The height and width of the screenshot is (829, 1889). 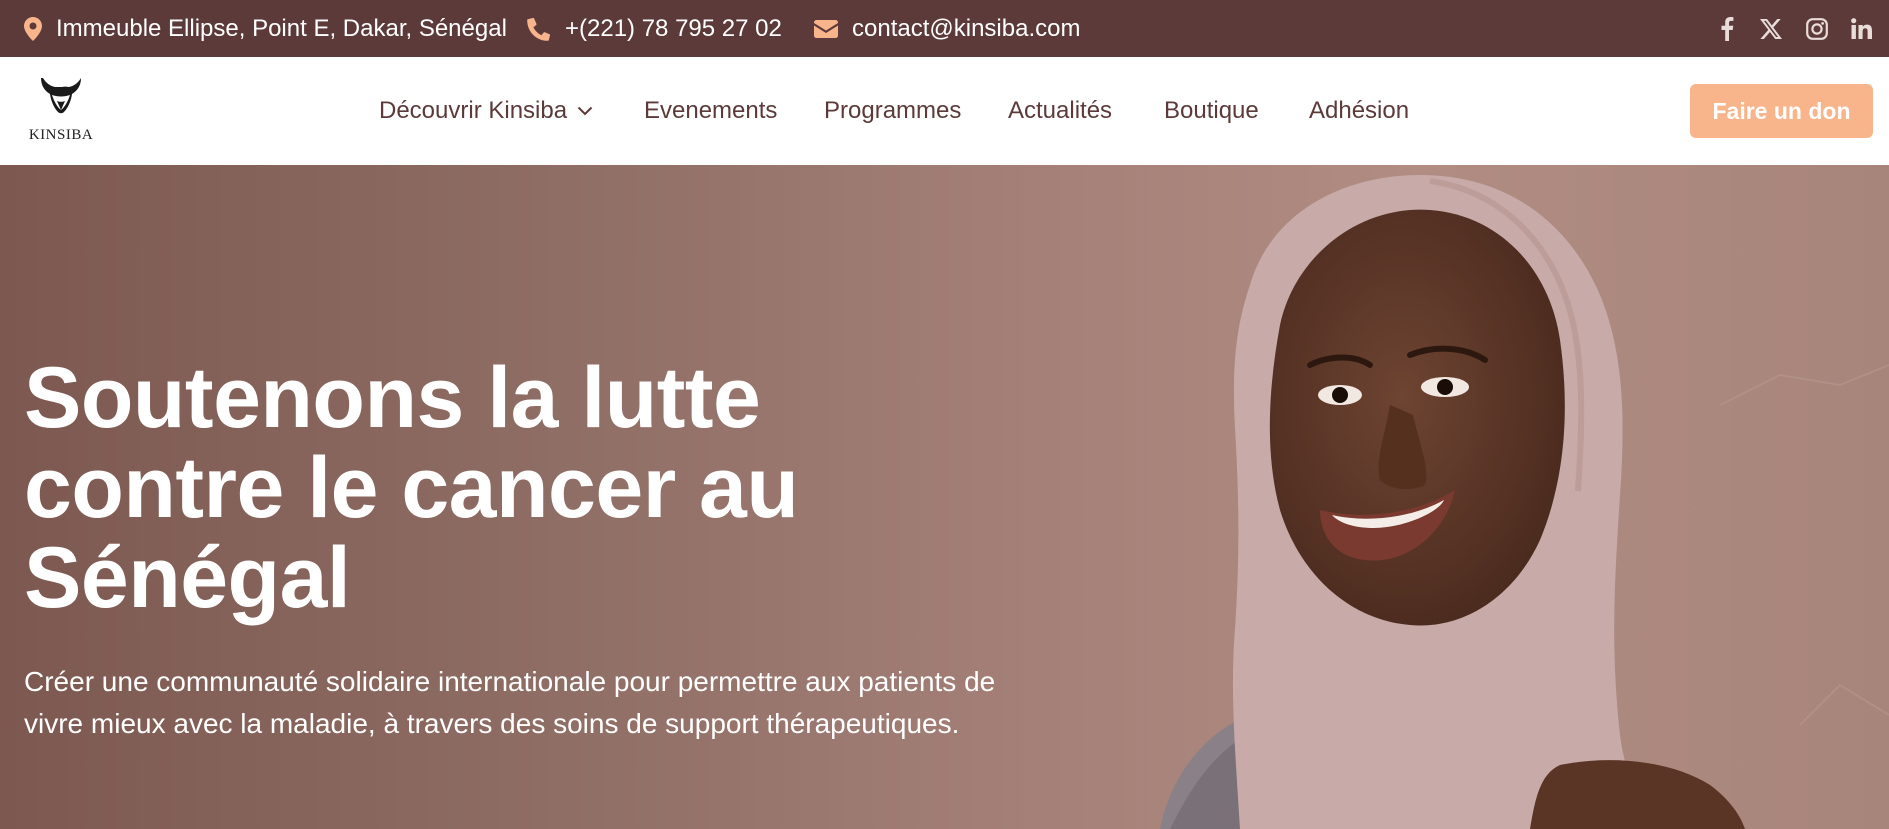 I want to click on phone-item: +(221) 78 795 27 02, so click(x=654, y=28).